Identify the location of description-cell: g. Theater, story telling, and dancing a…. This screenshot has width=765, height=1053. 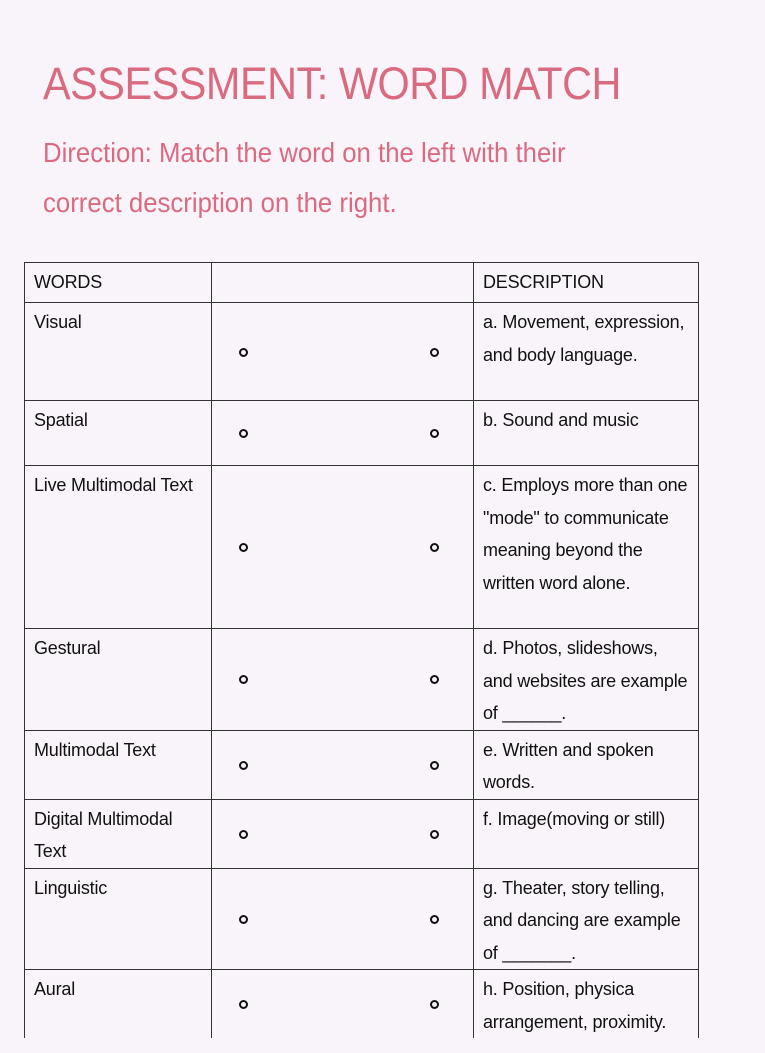
(586, 918).